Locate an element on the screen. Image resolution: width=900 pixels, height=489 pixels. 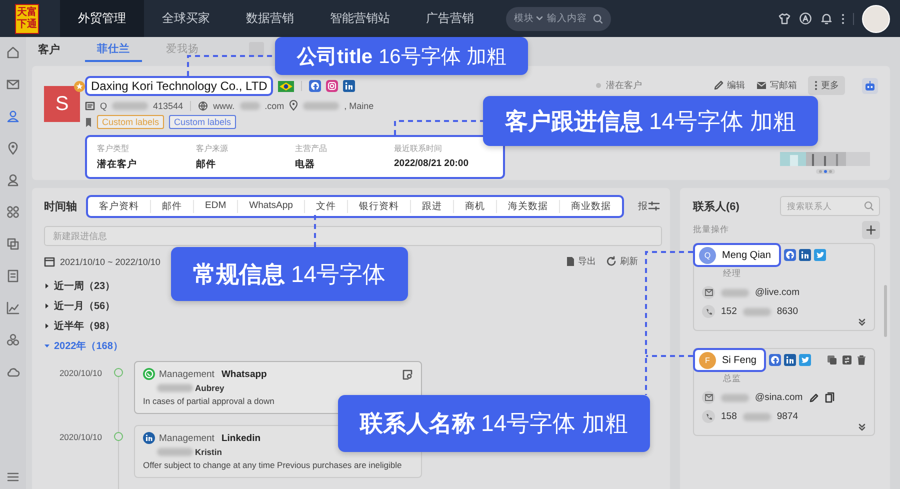
address-text: , Maine is located at coordinates (359, 105).